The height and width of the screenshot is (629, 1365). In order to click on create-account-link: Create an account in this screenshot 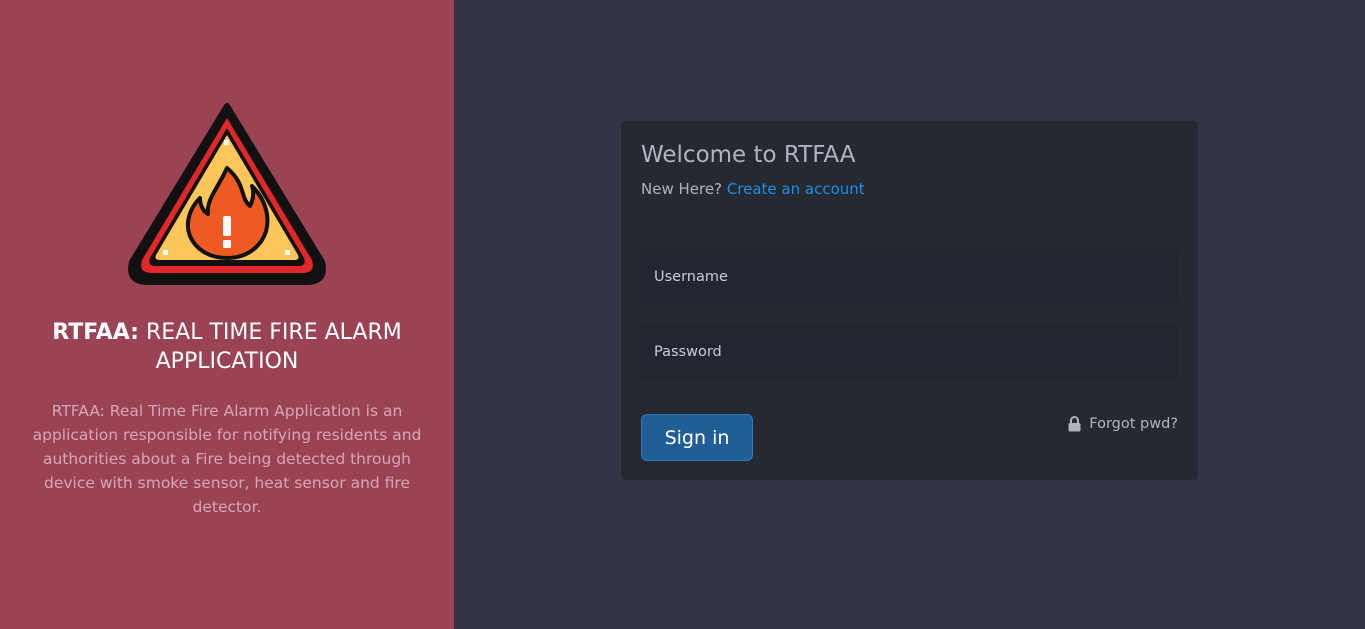, I will do `click(796, 189)`.